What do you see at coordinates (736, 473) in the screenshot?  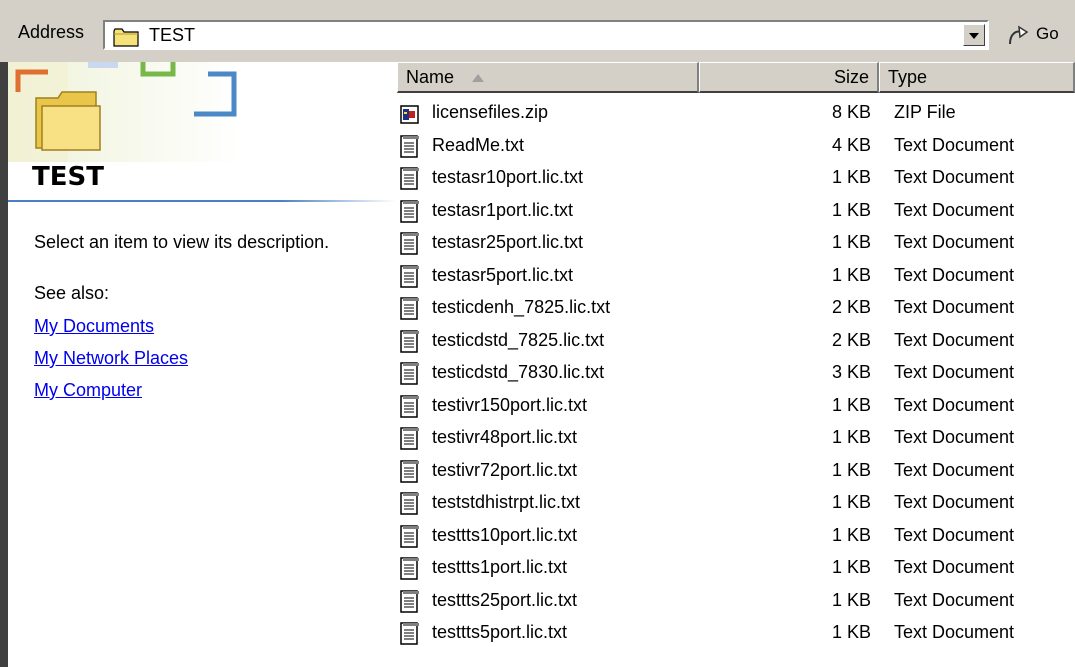 I see `file-row: testivr72port.lic.txt 1 KB Text Document` at bounding box center [736, 473].